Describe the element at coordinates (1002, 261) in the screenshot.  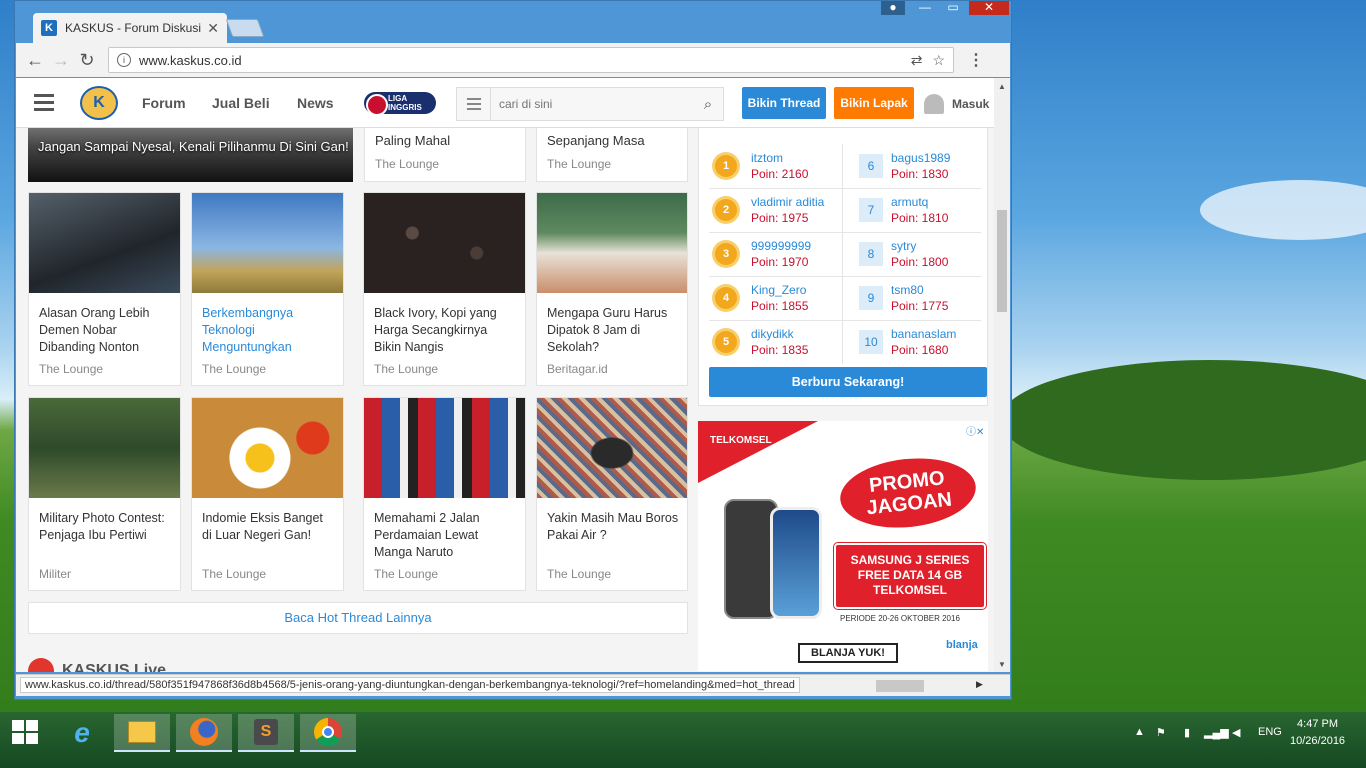
I see `scrollbar-thumb` at that location.